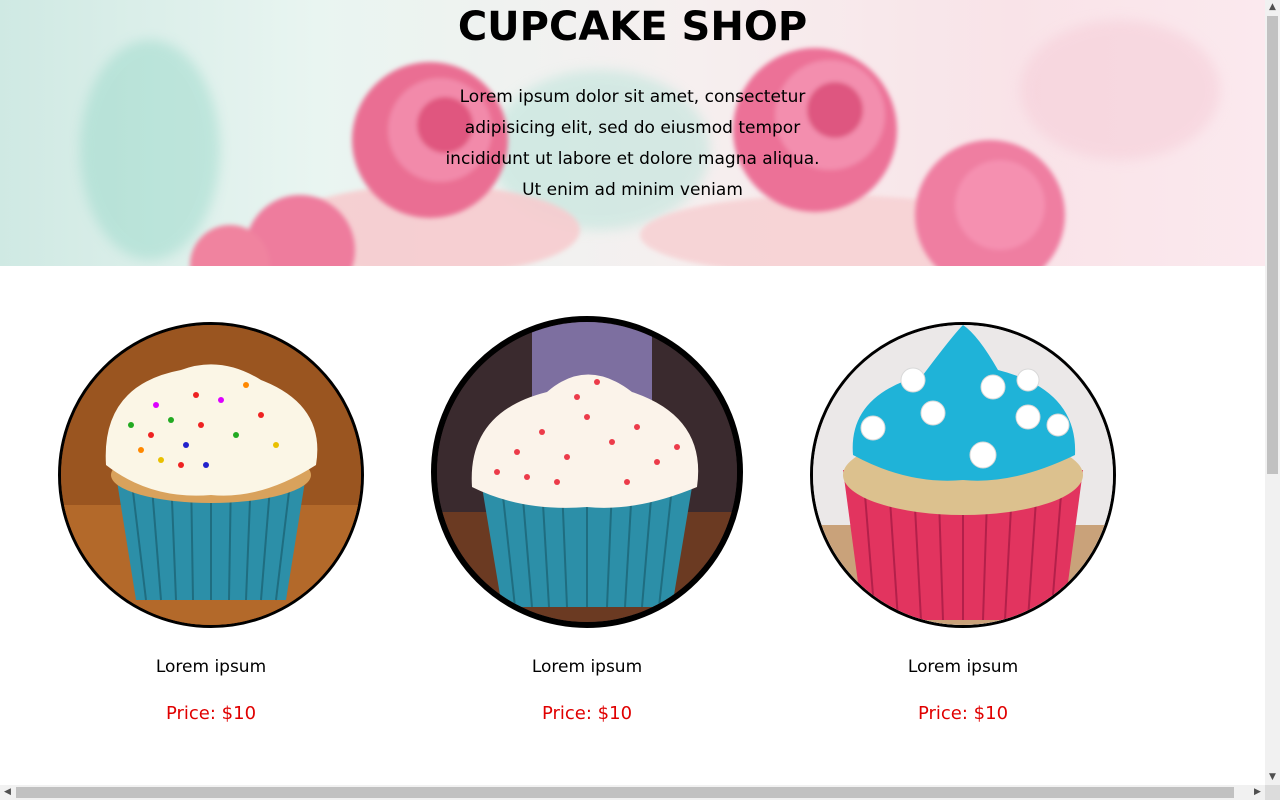  Describe the element at coordinates (1272, 792) in the screenshot. I see `scrollbar-corner` at that location.